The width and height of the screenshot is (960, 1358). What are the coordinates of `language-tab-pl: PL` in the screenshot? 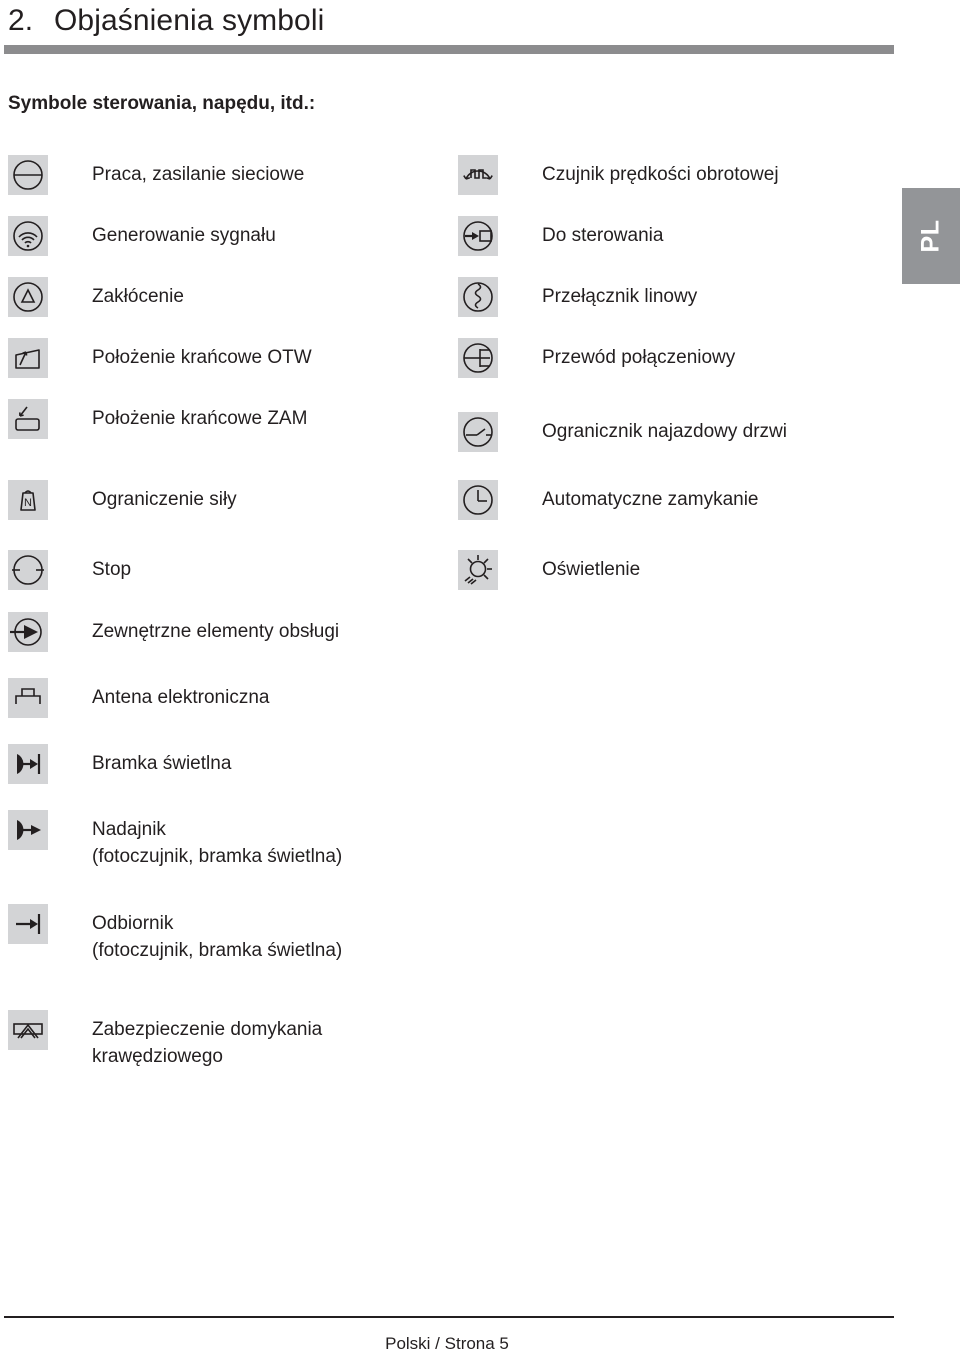 It's located at (931, 236).